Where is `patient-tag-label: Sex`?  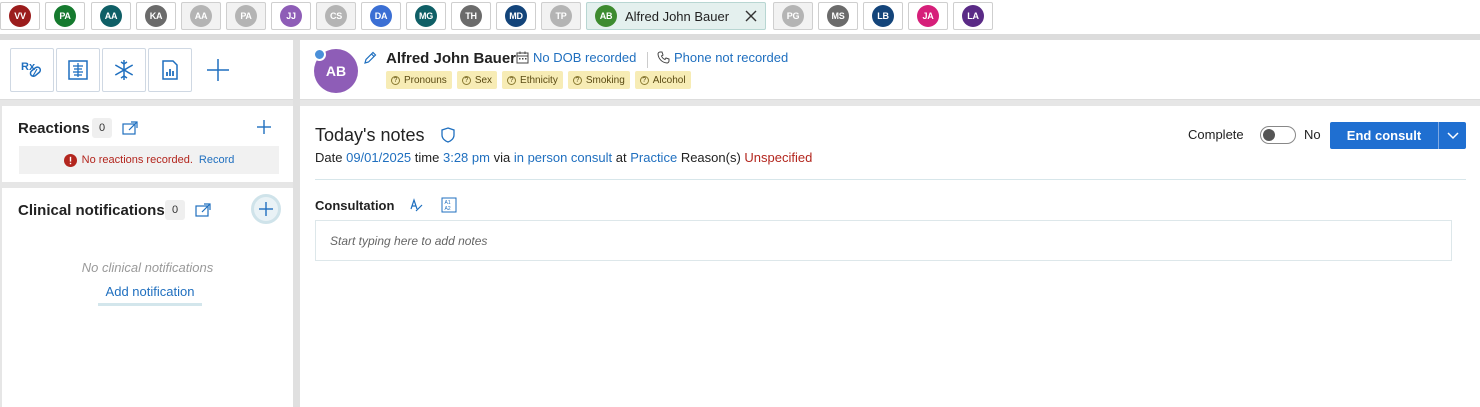
patient-tag-label: Sex is located at coordinates (483, 80).